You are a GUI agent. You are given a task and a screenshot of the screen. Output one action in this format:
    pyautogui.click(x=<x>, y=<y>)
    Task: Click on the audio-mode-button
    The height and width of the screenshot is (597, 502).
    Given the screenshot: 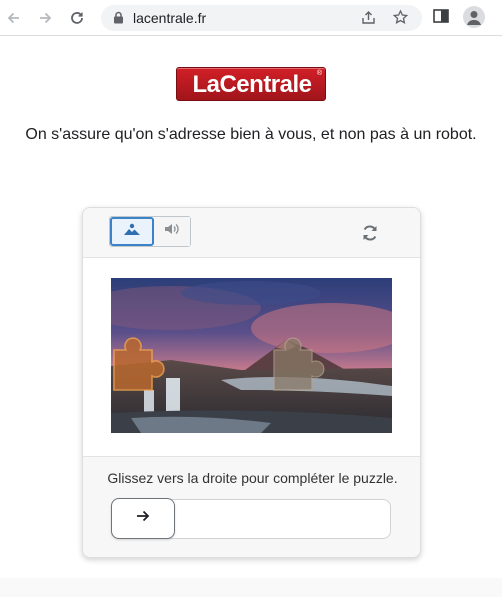 What is the action you would take?
    pyautogui.click(x=172, y=231)
    